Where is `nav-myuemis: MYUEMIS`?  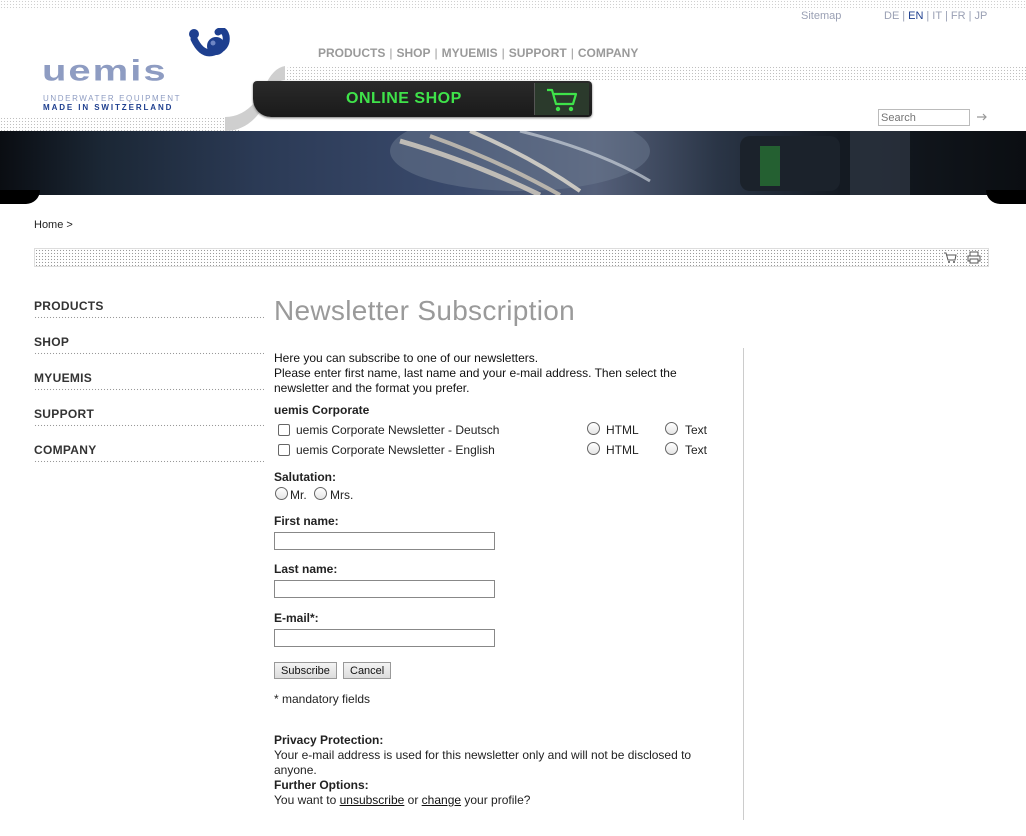
nav-myuemis: MYUEMIS is located at coordinates (470, 53).